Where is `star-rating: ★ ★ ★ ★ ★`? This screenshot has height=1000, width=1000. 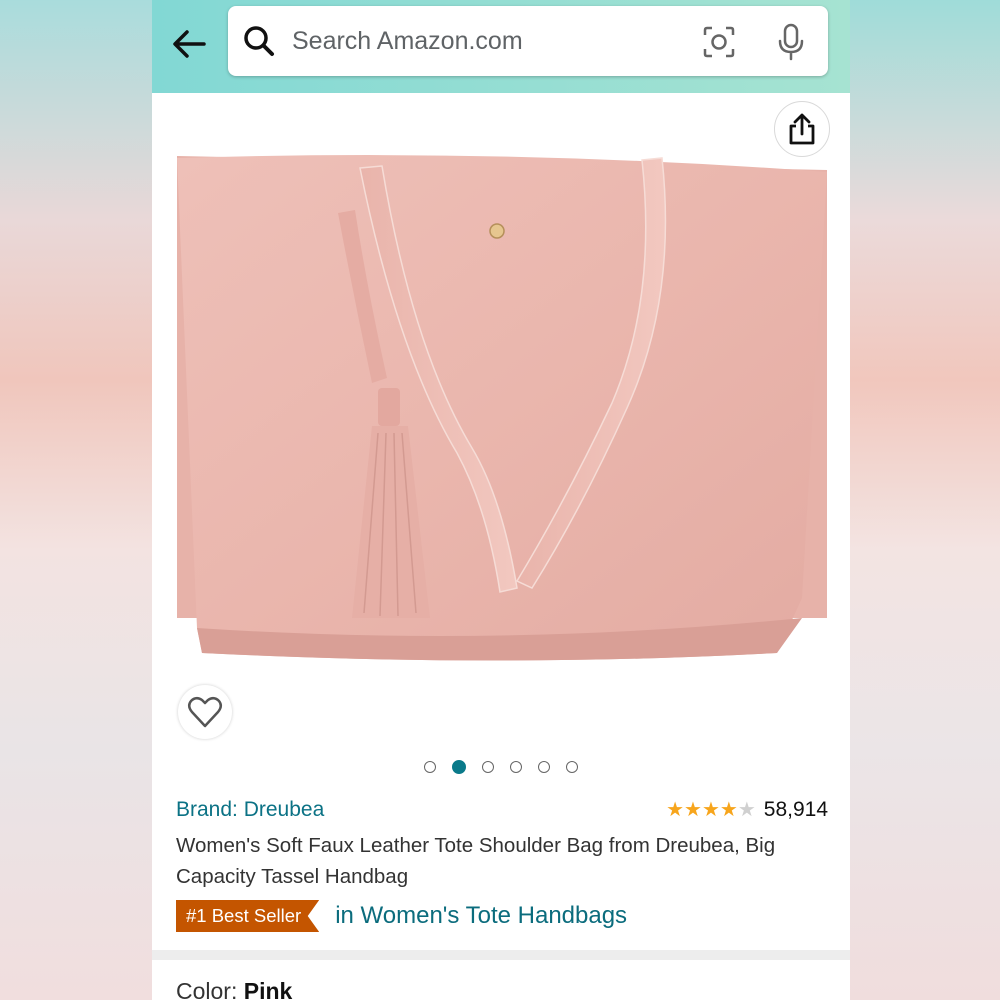
star-rating: ★ ★ ★ ★ ★ is located at coordinates (711, 810).